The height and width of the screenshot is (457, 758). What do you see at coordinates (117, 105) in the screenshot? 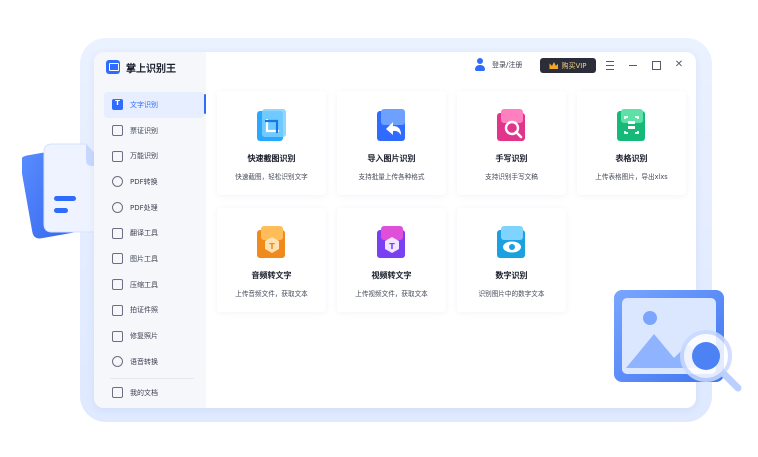
I see `text-recognition-icon` at bounding box center [117, 105].